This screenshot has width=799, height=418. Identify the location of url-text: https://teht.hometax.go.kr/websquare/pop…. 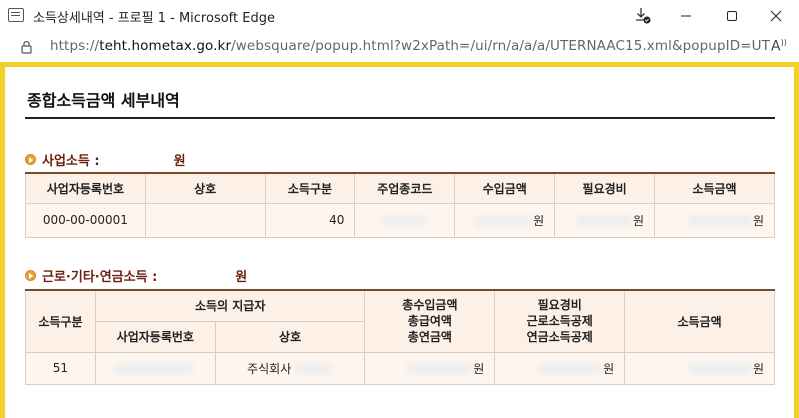
(410, 46).